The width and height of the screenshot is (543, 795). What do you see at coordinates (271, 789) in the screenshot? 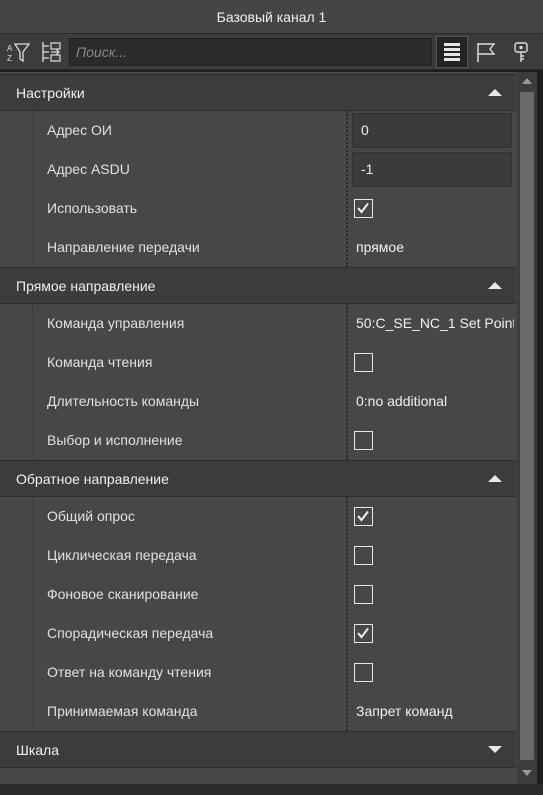
I see `bottom-border` at bounding box center [271, 789].